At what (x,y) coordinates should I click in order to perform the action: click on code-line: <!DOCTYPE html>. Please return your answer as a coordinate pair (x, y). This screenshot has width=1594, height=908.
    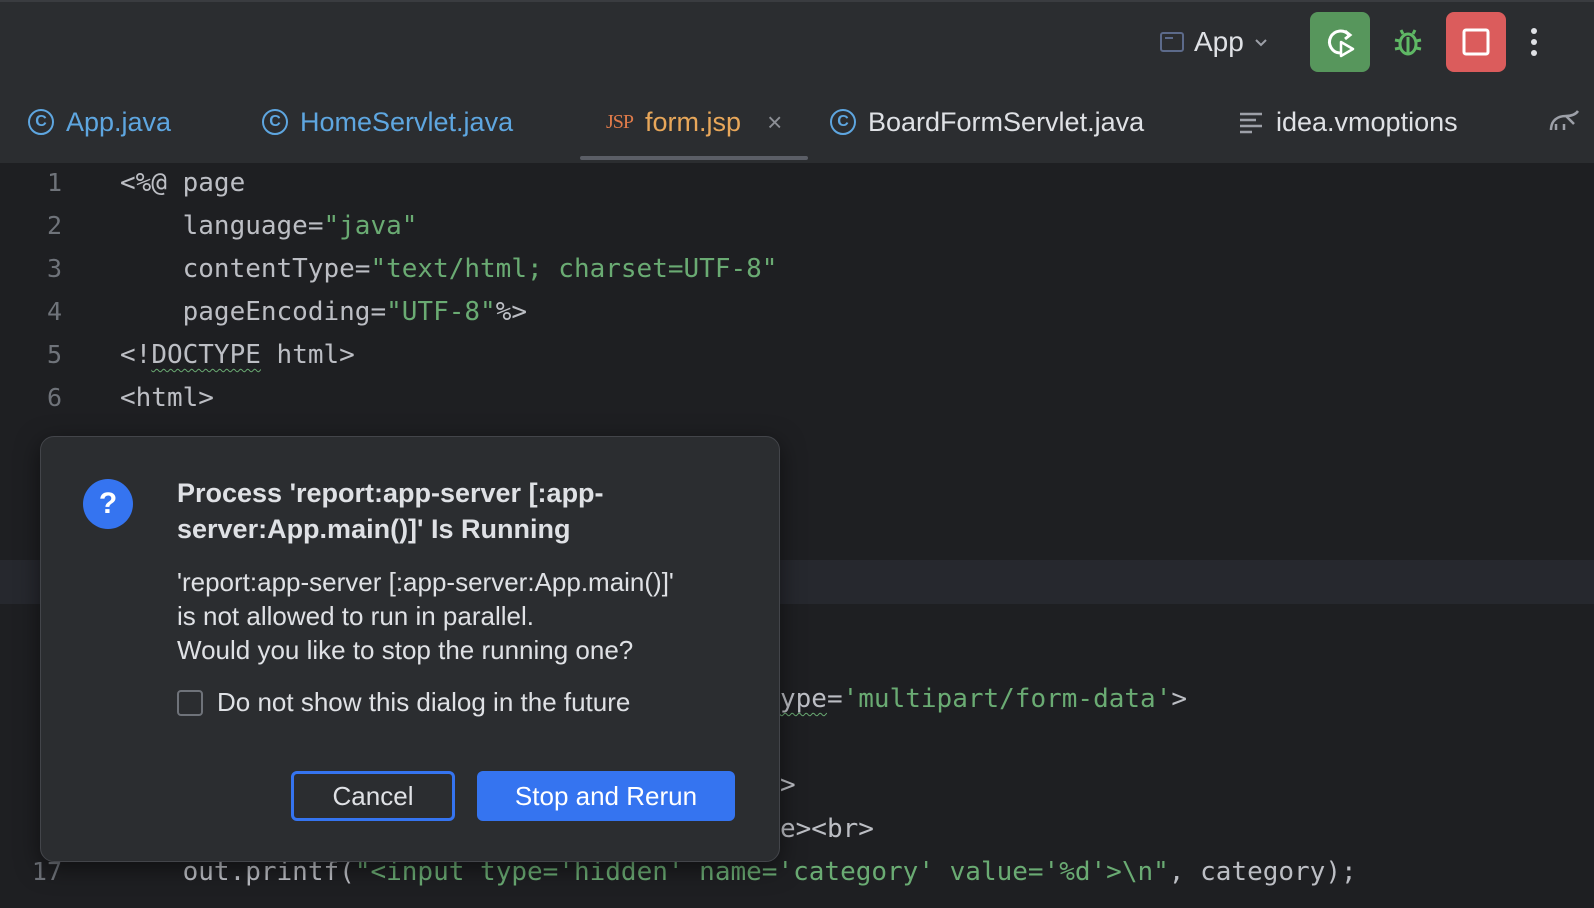
    Looking at the image, I should click on (237, 355).